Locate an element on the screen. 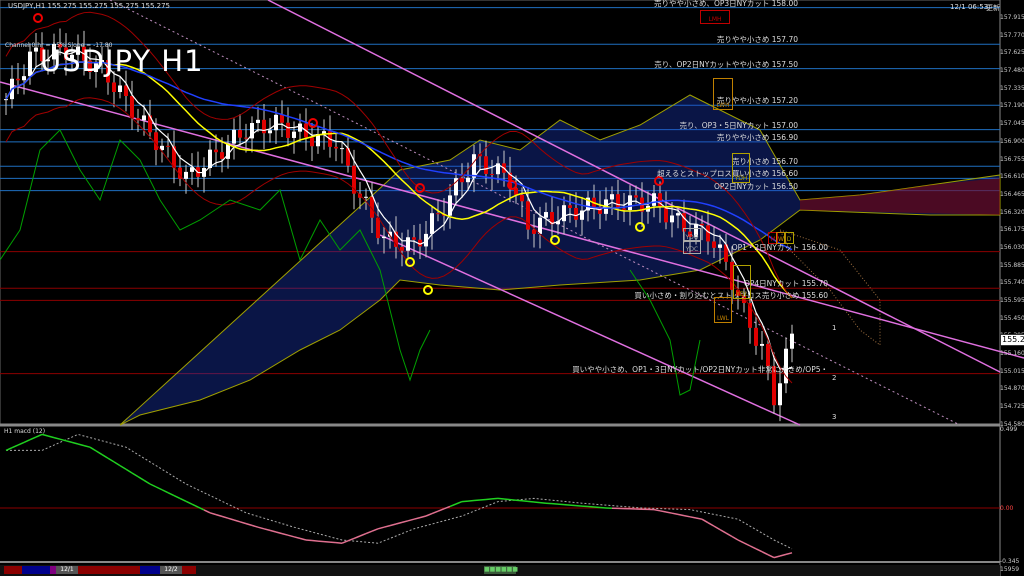 Image resolution: width=1024 pixels, height=576 pixels. box-d: D is located at coordinates (789, 238).